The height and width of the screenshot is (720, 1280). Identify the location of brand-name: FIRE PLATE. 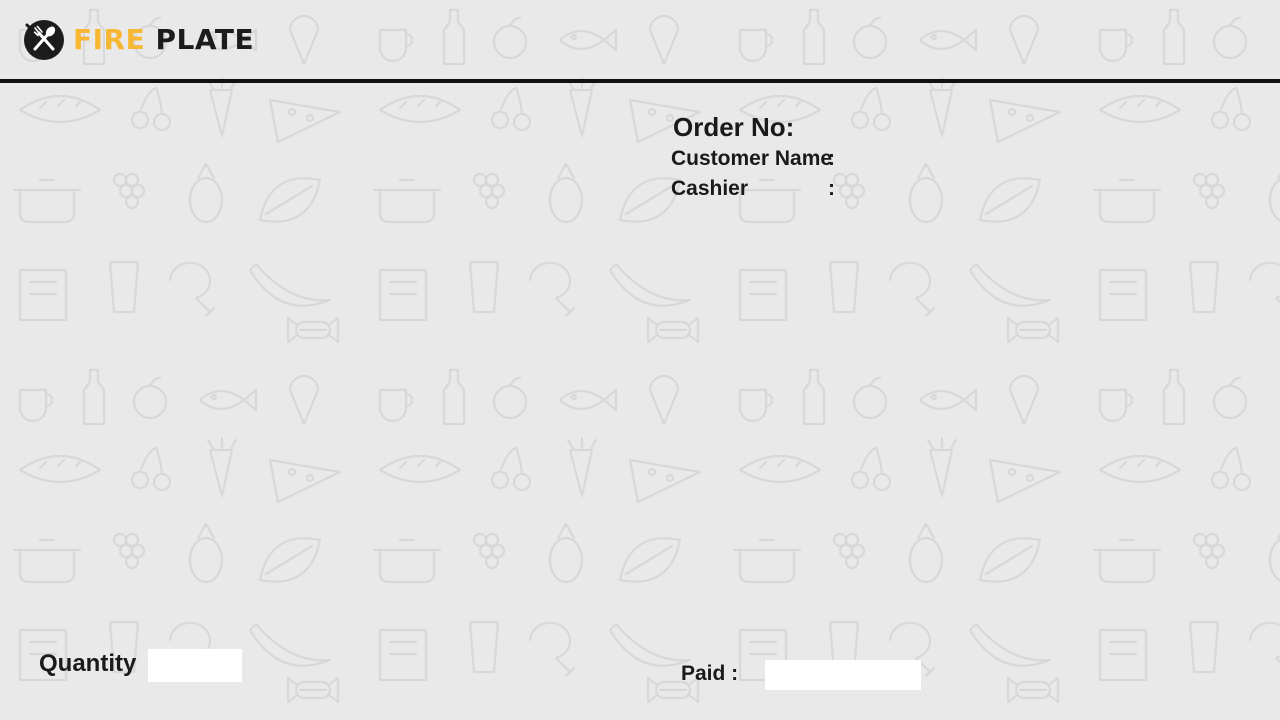
(163, 40).